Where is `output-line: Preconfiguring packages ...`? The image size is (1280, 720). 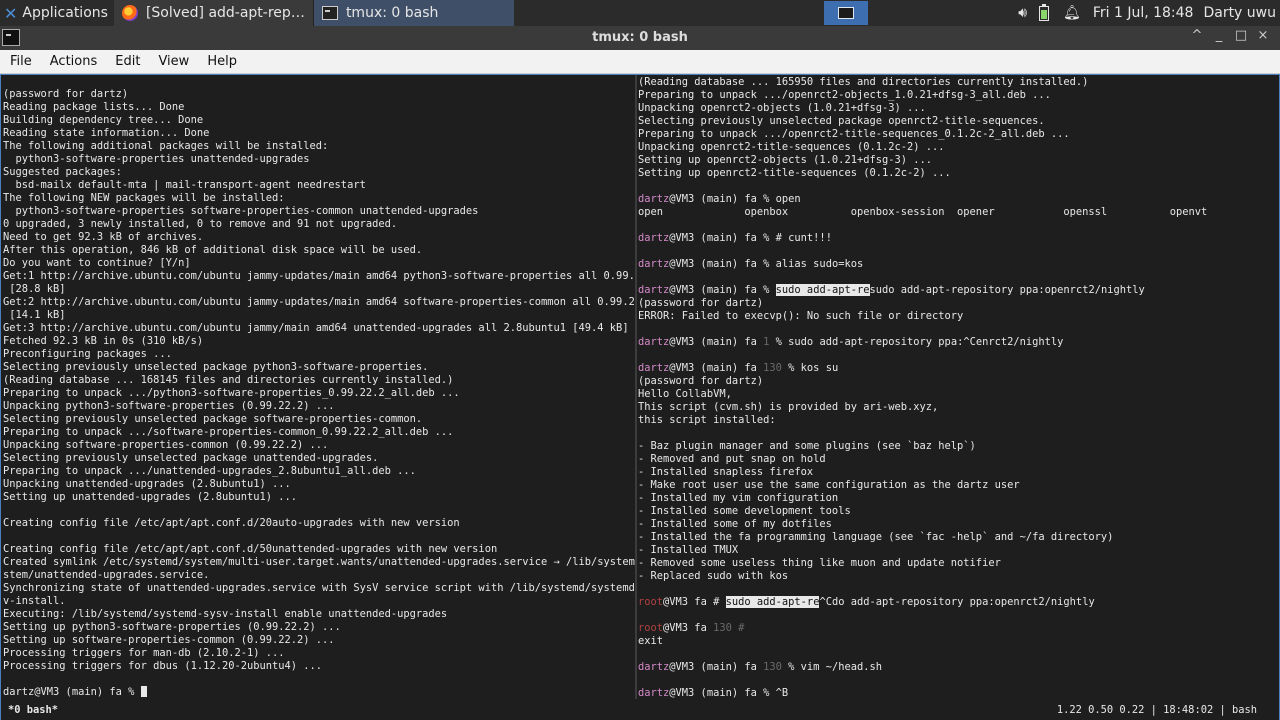 output-line: Preconfiguring packages ... is located at coordinates (87, 354).